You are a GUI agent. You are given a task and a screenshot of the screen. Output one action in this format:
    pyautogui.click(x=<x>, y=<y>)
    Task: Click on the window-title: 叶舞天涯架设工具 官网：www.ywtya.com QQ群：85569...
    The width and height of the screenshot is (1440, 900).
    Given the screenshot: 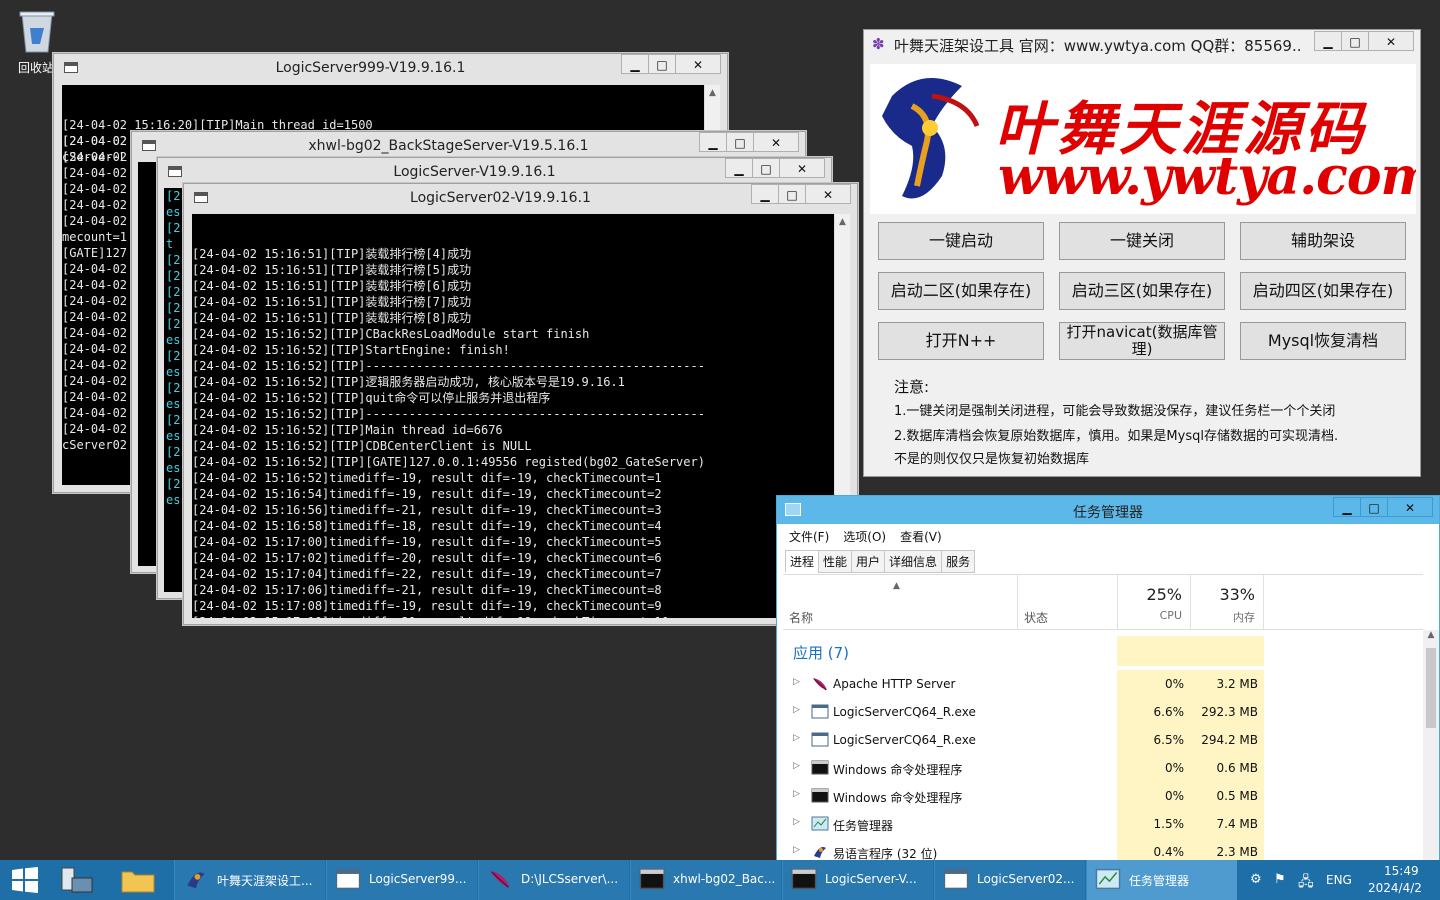 What is the action you would take?
    pyautogui.click(x=1097, y=46)
    